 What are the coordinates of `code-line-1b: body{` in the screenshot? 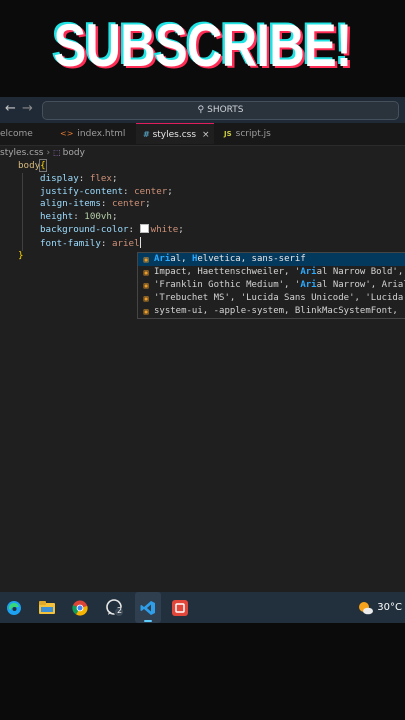 It's located at (32, 166).